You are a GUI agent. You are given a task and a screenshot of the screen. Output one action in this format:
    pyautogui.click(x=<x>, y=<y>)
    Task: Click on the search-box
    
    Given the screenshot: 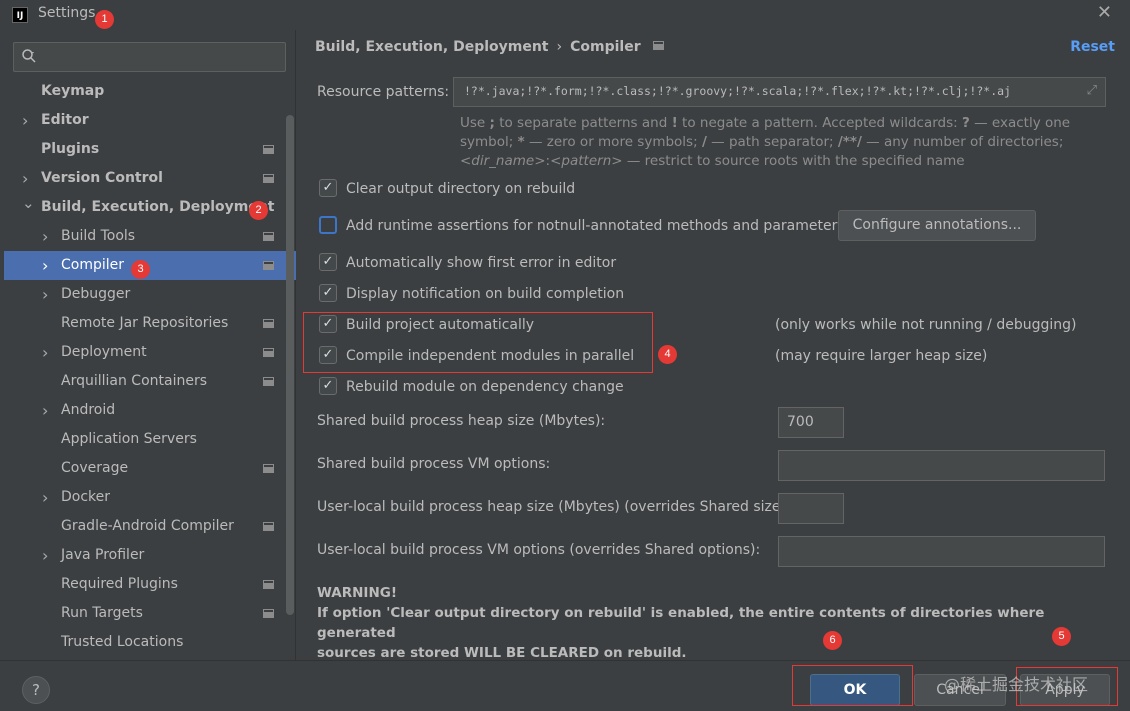 What is the action you would take?
    pyautogui.click(x=149, y=57)
    